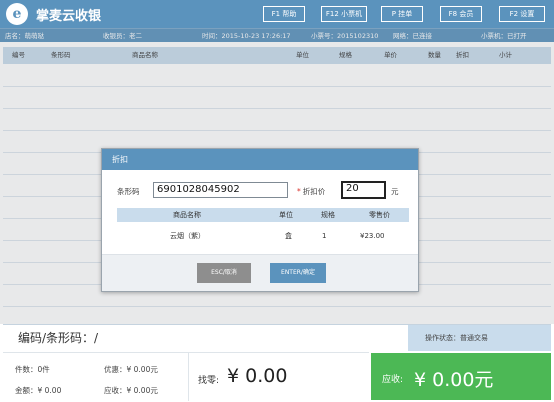 This screenshot has height=402, width=554. What do you see at coordinates (260, 272) in the screenshot?
I see `dialog-footer: ESC/取消 ENTER/确定` at bounding box center [260, 272].